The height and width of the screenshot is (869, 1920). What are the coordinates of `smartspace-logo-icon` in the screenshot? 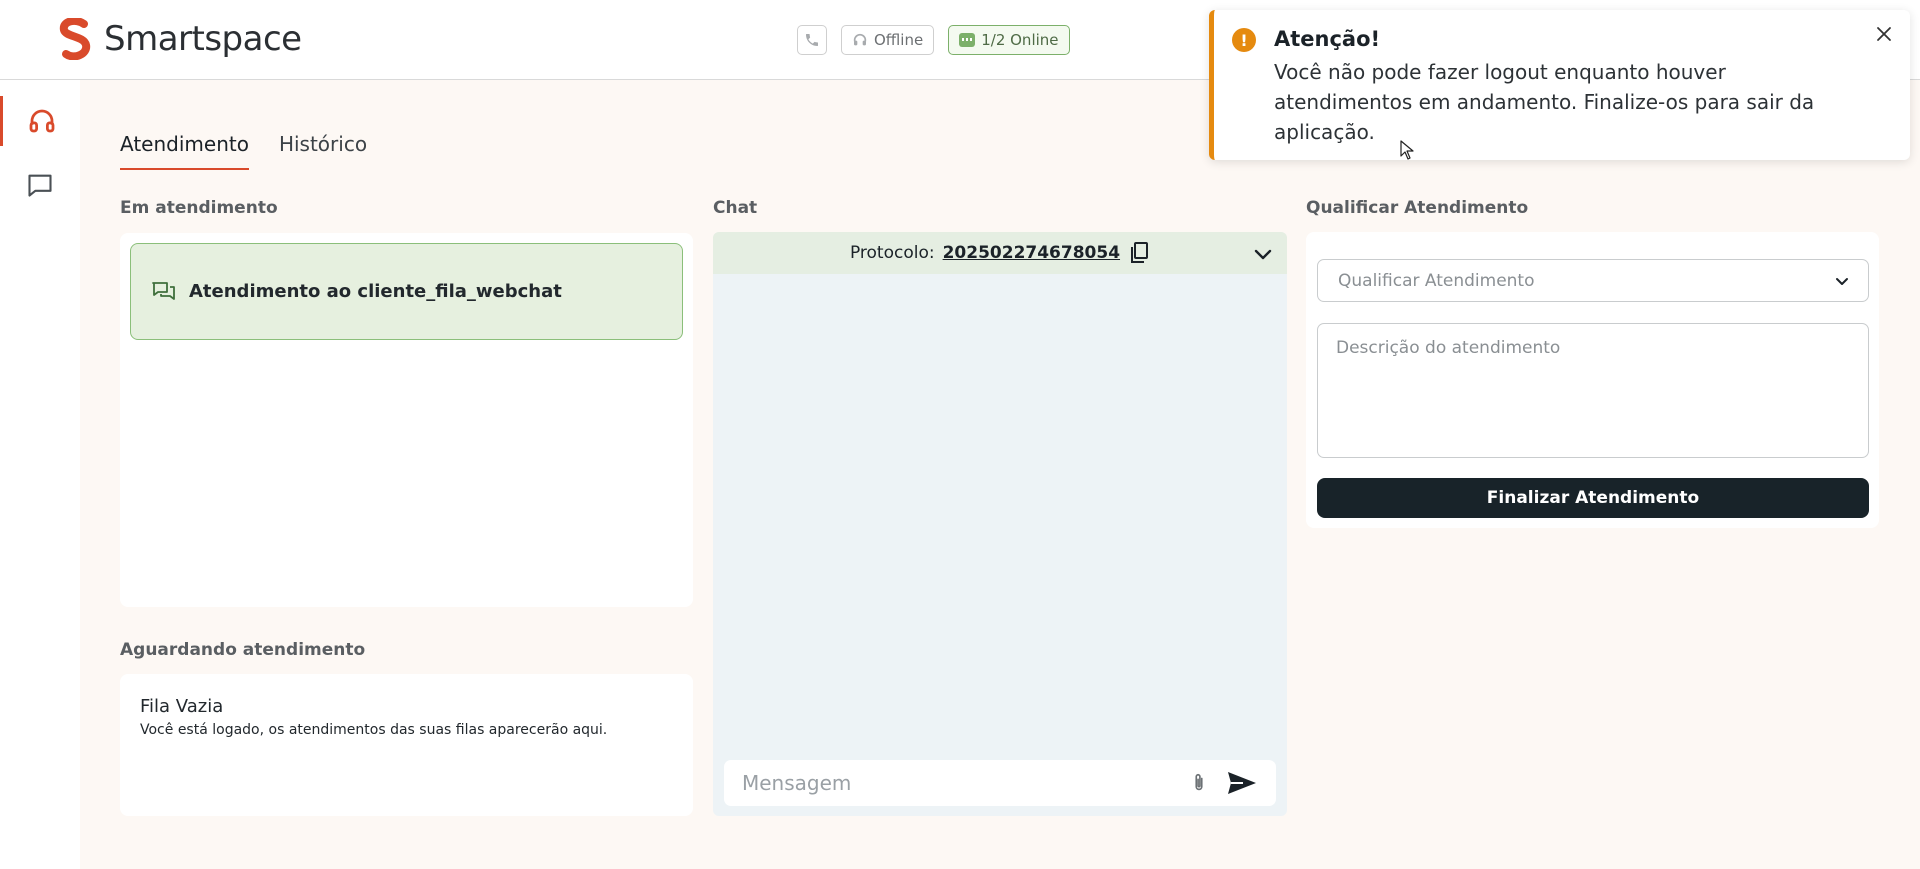 It's located at (75, 39).